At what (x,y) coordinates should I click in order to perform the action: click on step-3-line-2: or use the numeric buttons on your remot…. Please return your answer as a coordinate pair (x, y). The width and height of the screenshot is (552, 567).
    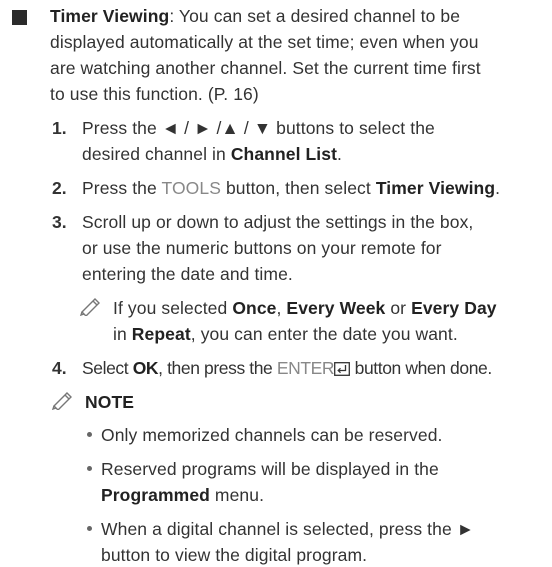
    Looking at the image, I should click on (262, 248).